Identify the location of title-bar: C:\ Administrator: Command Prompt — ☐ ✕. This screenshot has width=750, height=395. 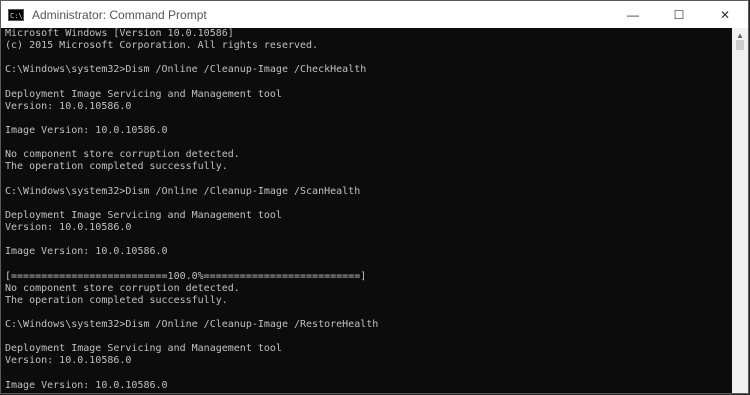
(374, 14).